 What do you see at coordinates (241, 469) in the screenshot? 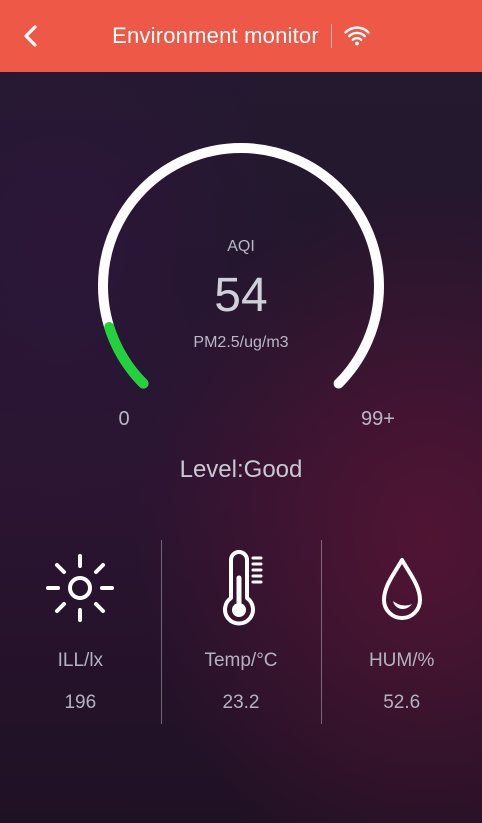
I see `air-quality-level: Level:Good` at bounding box center [241, 469].